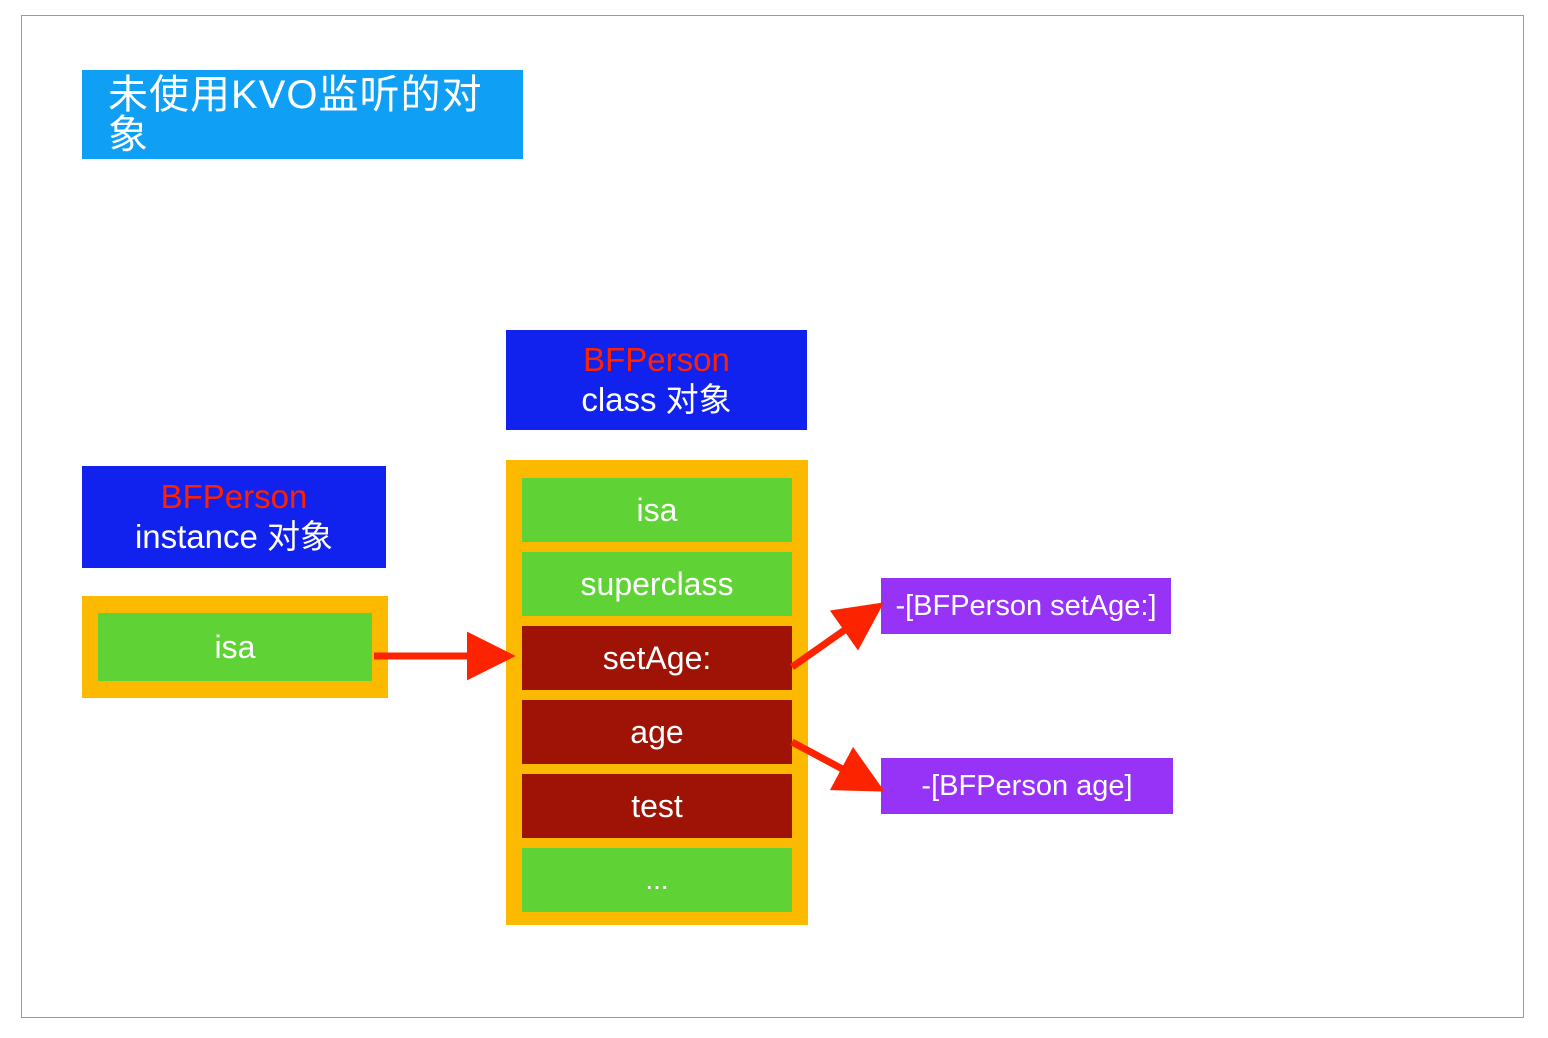 This screenshot has width=1548, height=1038. Describe the element at coordinates (656, 380) in the screenshot. I see `class-object-label: BFPerson class 对象` at that location.